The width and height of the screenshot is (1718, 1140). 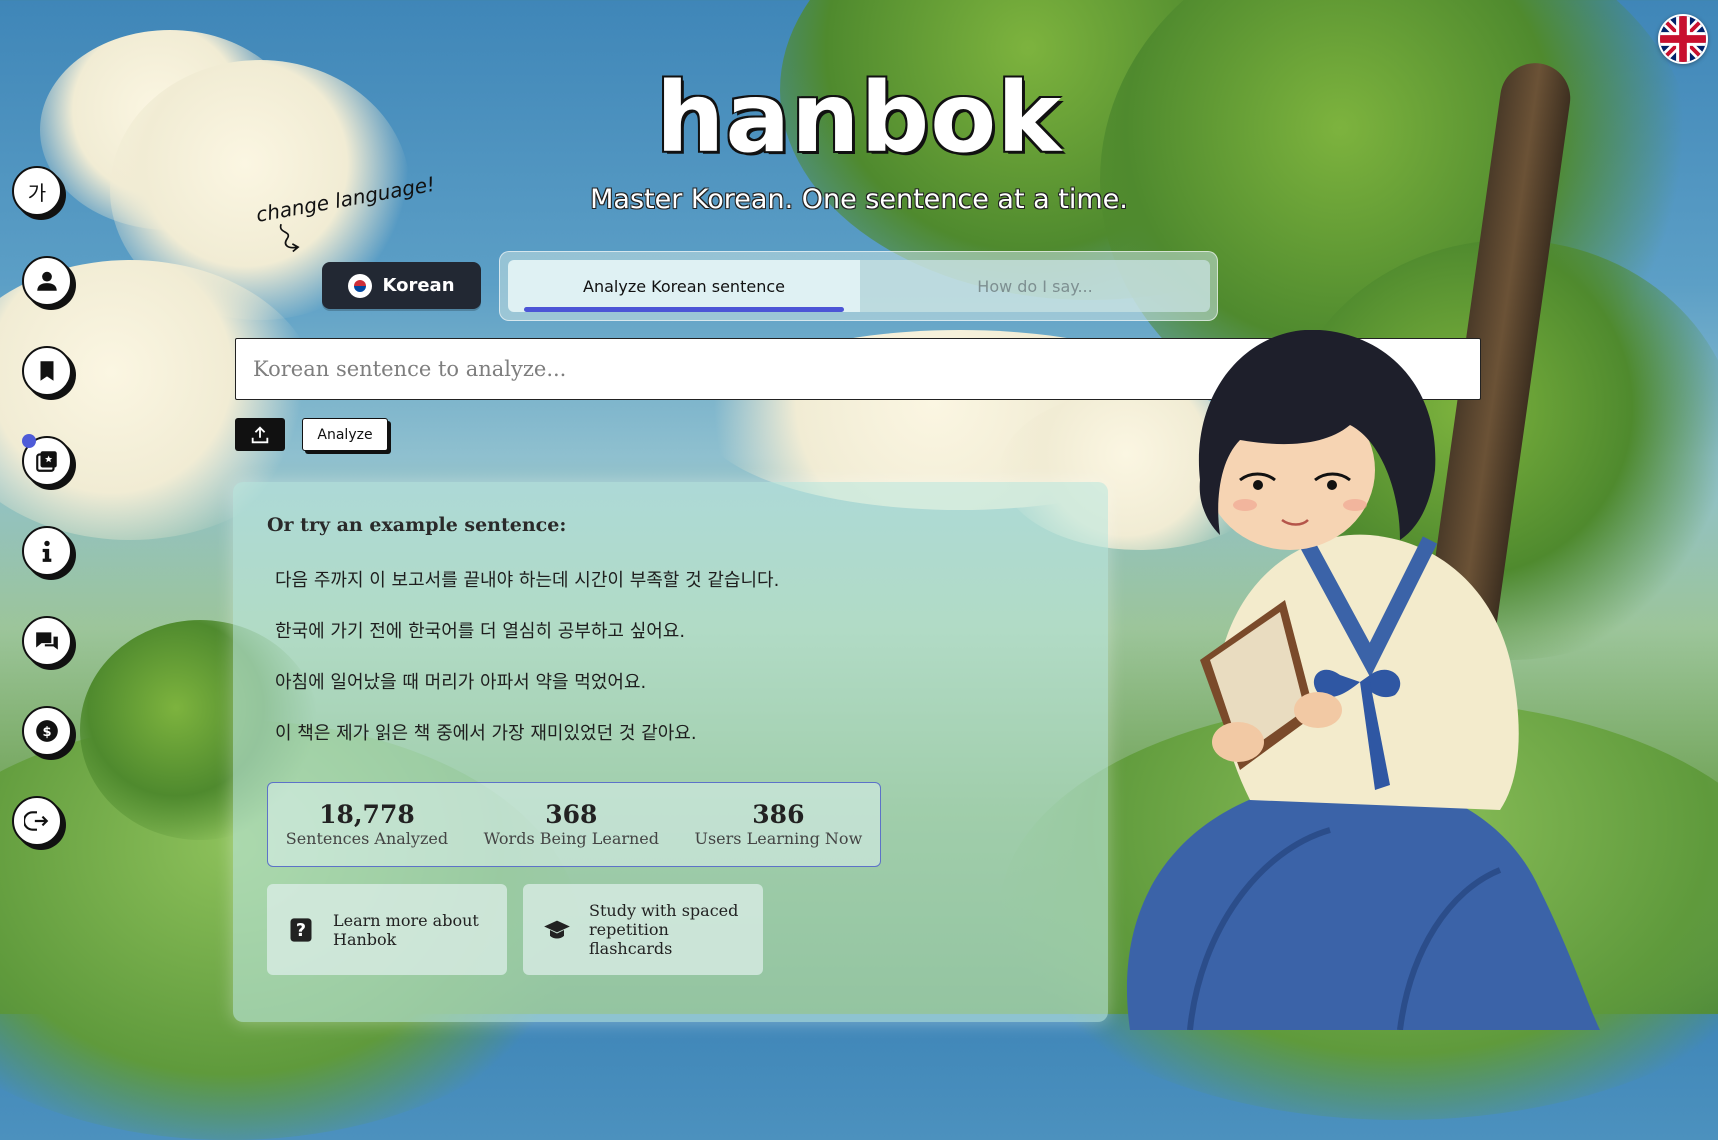 What do you see at coordinates (859, 118) in the screenshot?
I see `app-title: hanbok` at bounding box center [859, 118].